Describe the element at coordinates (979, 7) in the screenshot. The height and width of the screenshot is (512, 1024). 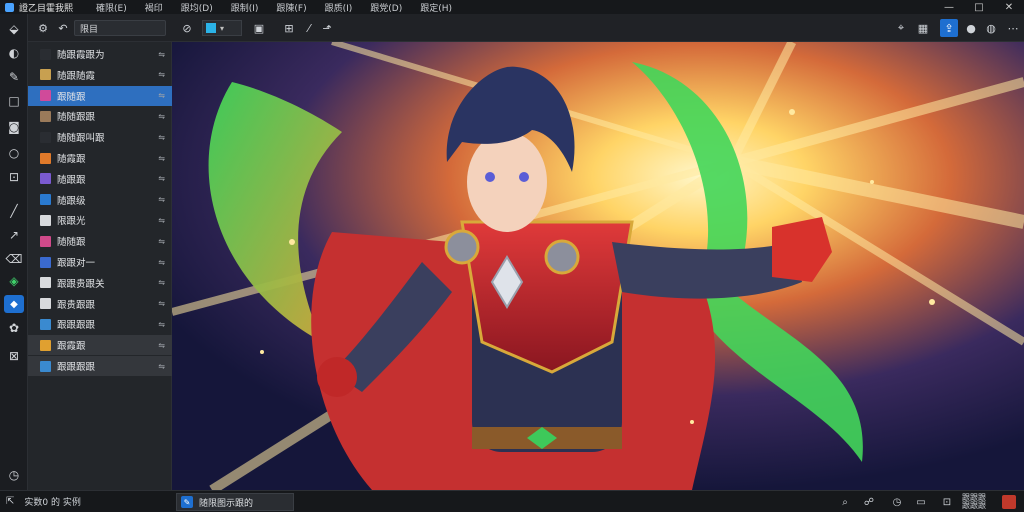
I see `maximize-button: □` at that location.